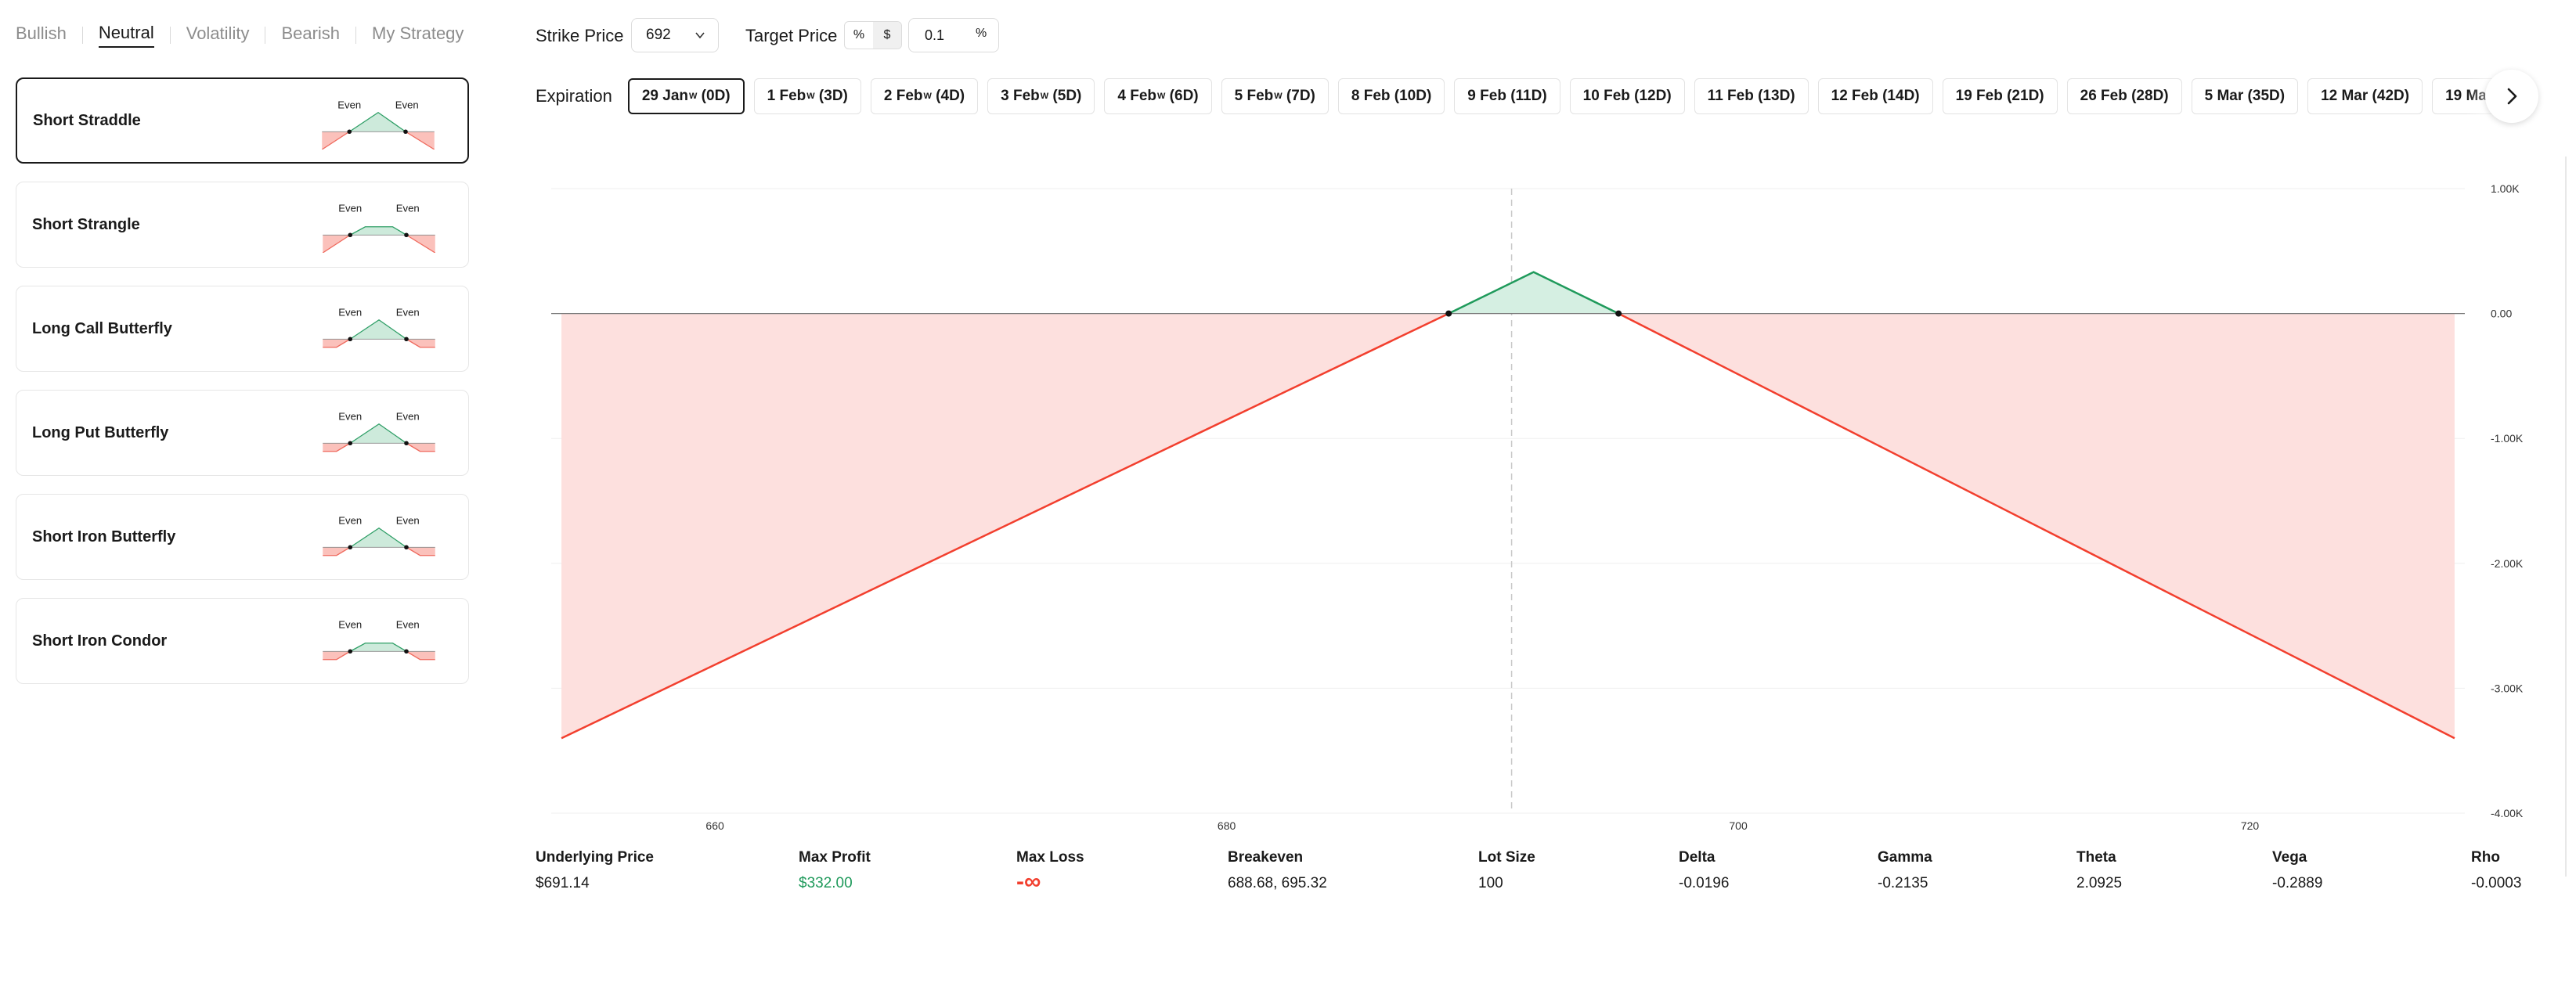 This screenshot has width=2576, height=983. What do you see at coordinates (1534, 293) in the screenshot?
I see `profit-area` at bounding box center [1534, 293].